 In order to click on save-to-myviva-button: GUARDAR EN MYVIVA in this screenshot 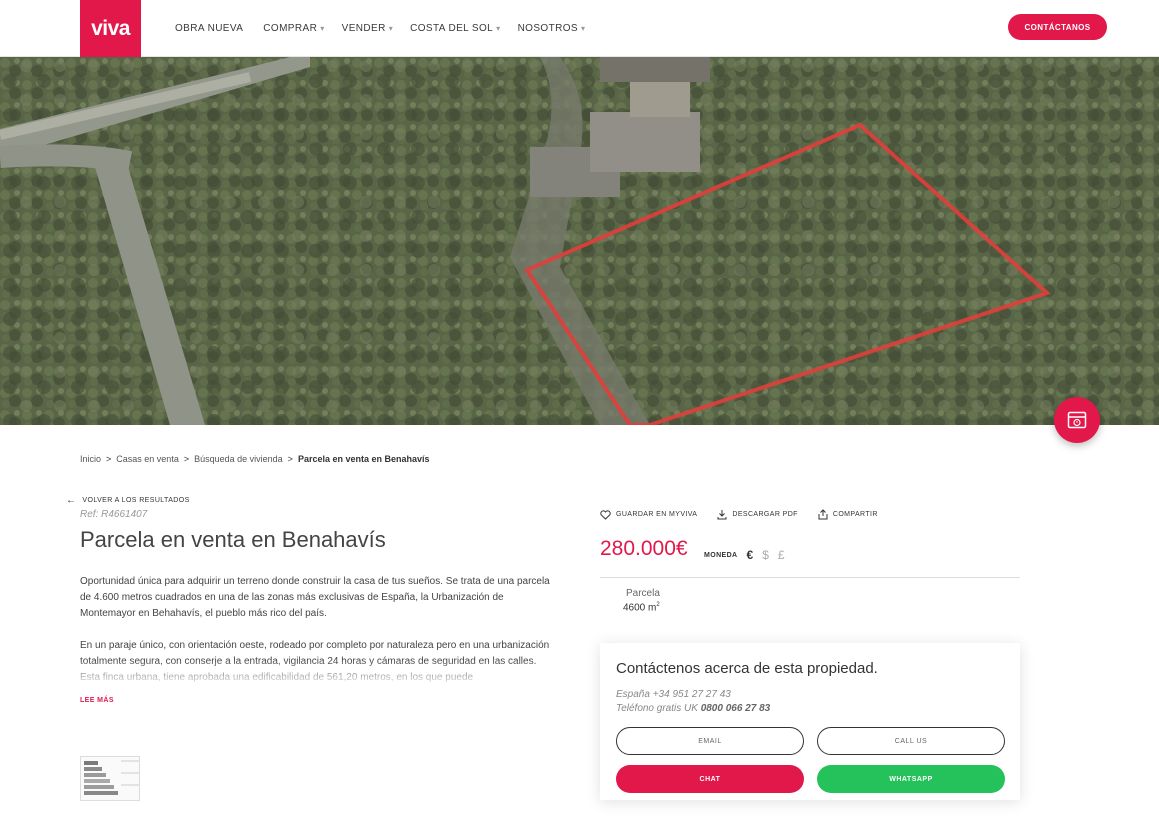, I will do `click(649, 514)`.